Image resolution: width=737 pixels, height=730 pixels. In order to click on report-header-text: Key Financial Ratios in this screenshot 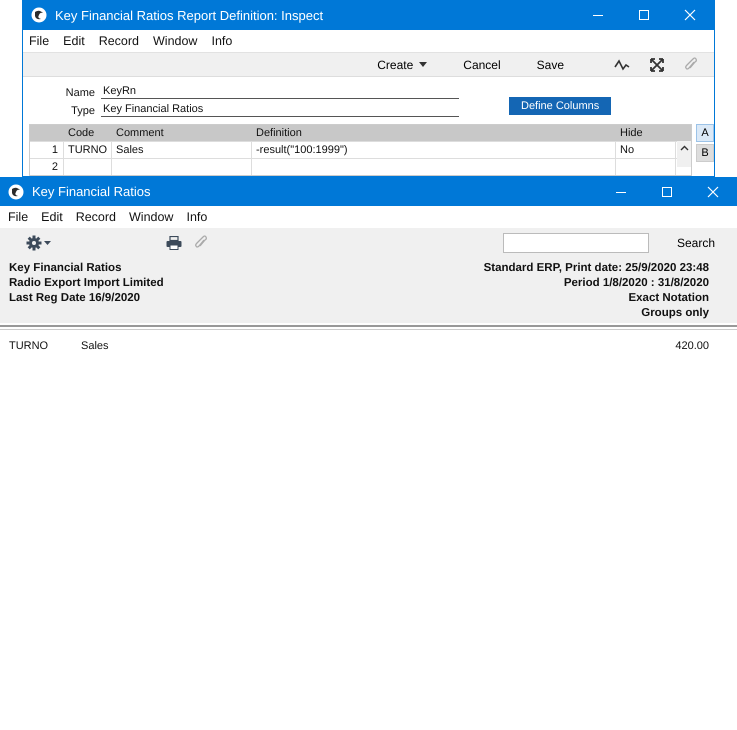, I will do `click(65, 268)`.